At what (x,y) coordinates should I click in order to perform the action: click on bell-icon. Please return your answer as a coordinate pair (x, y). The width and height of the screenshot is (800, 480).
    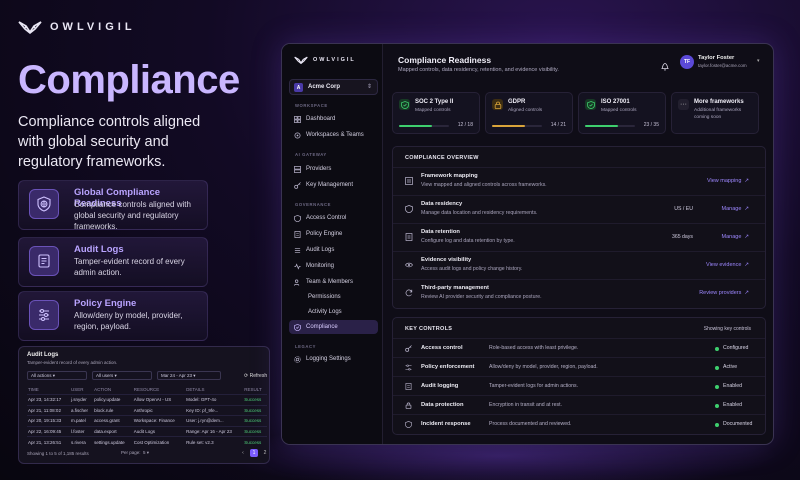
    Looking at the image, I should click on (665, 67).